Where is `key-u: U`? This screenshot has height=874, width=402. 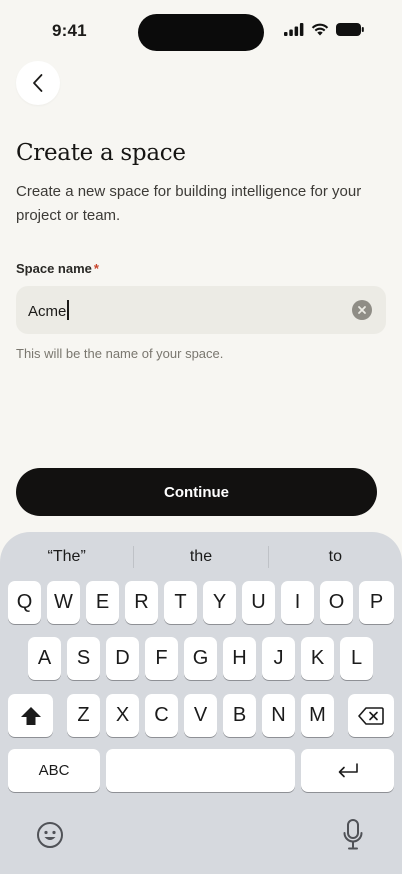
key-u: U is located at coordinates (258, 602).